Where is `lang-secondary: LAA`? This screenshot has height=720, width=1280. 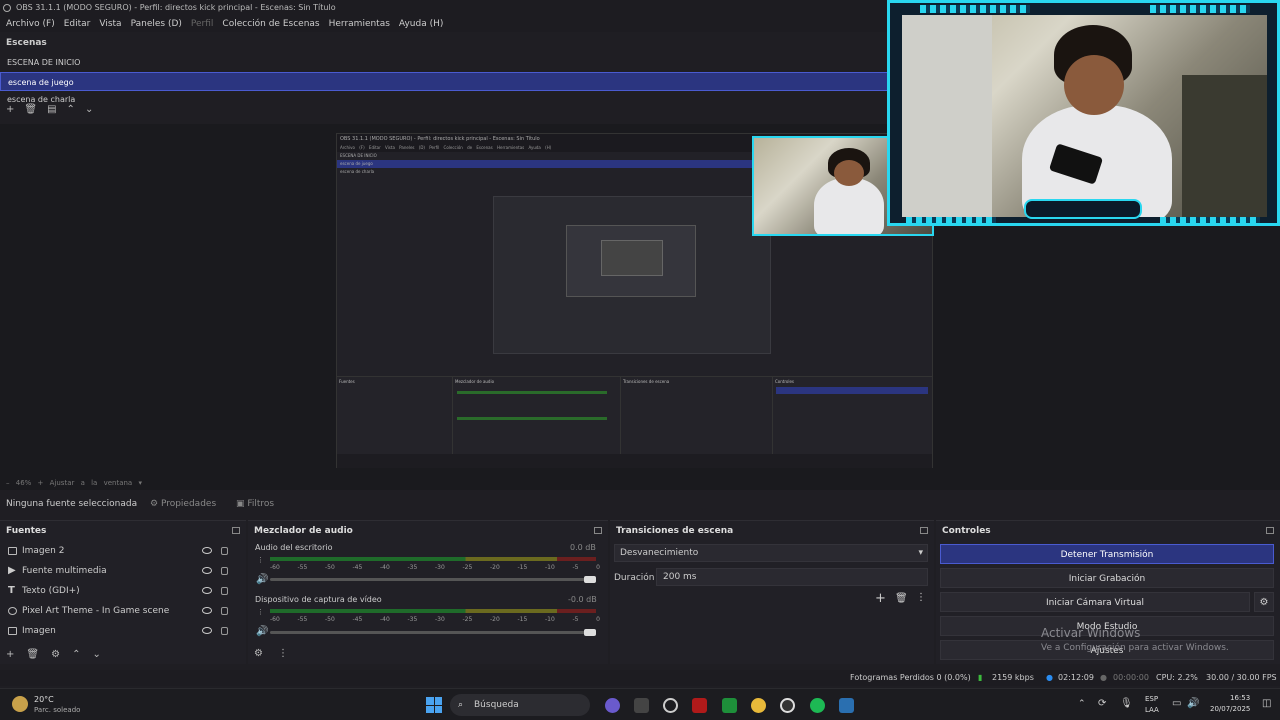
lang-secondary: LAA is located at coordinates (1152, 710).